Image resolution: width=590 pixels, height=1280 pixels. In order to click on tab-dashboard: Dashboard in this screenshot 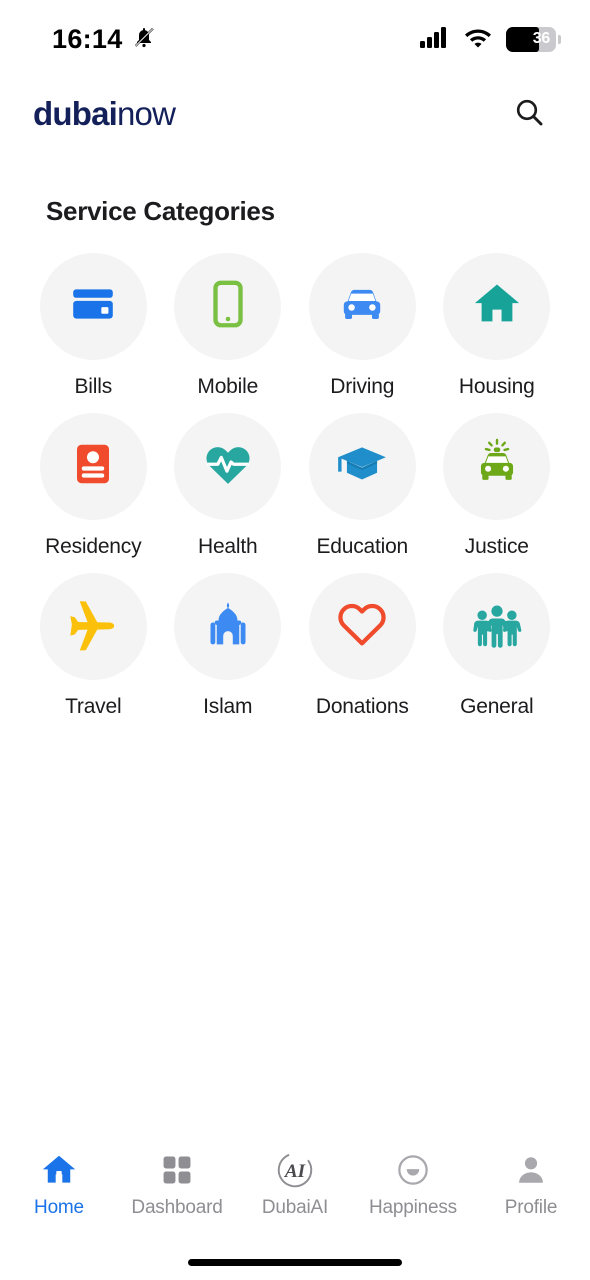, I will do `click(177, 1184)`.